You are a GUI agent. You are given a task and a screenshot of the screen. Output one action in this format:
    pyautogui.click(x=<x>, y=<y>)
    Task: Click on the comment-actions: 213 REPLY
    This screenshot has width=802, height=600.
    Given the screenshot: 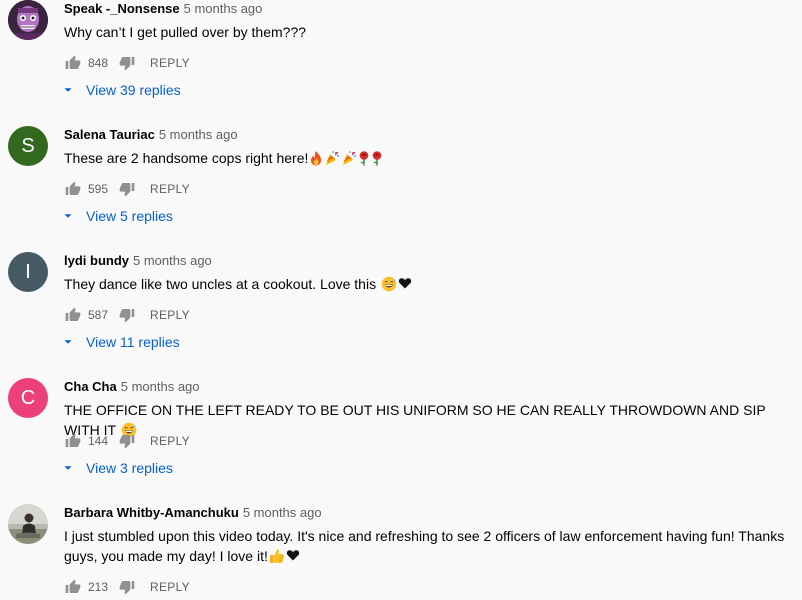 What is the action you would take?
    pyautogui.click(x=127, y=587)
    